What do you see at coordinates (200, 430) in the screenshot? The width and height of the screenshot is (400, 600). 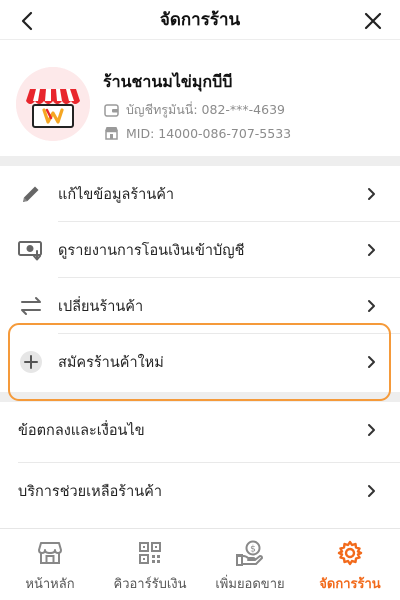 I see `menu-item-terms: ข้อตกลงและเงื่อนไข` at bounding box center [200, 430].